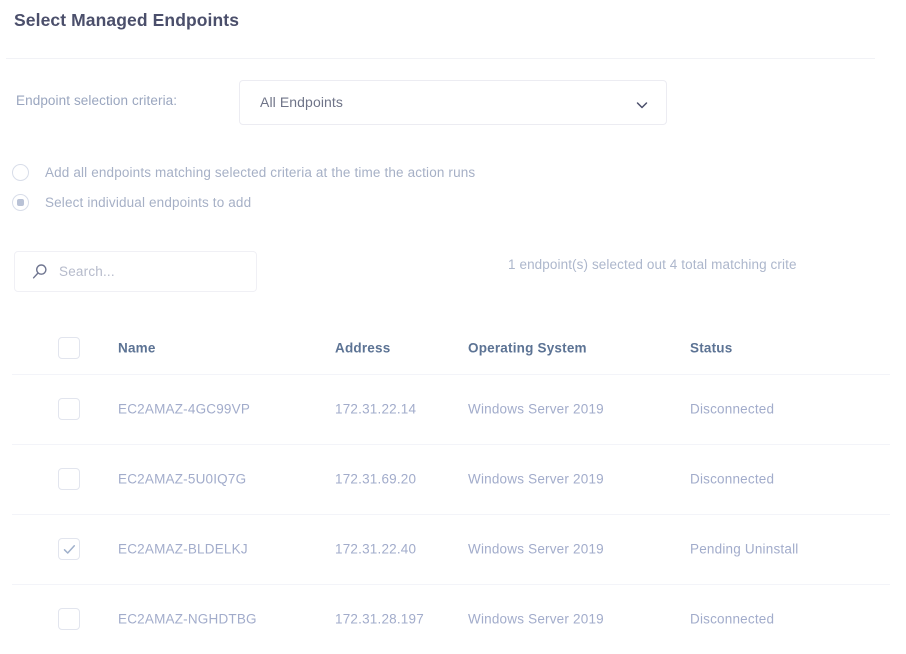  Describe the element at coordinates (137, 348) in the screenshot. I see `column-header-name: Name` at that location.